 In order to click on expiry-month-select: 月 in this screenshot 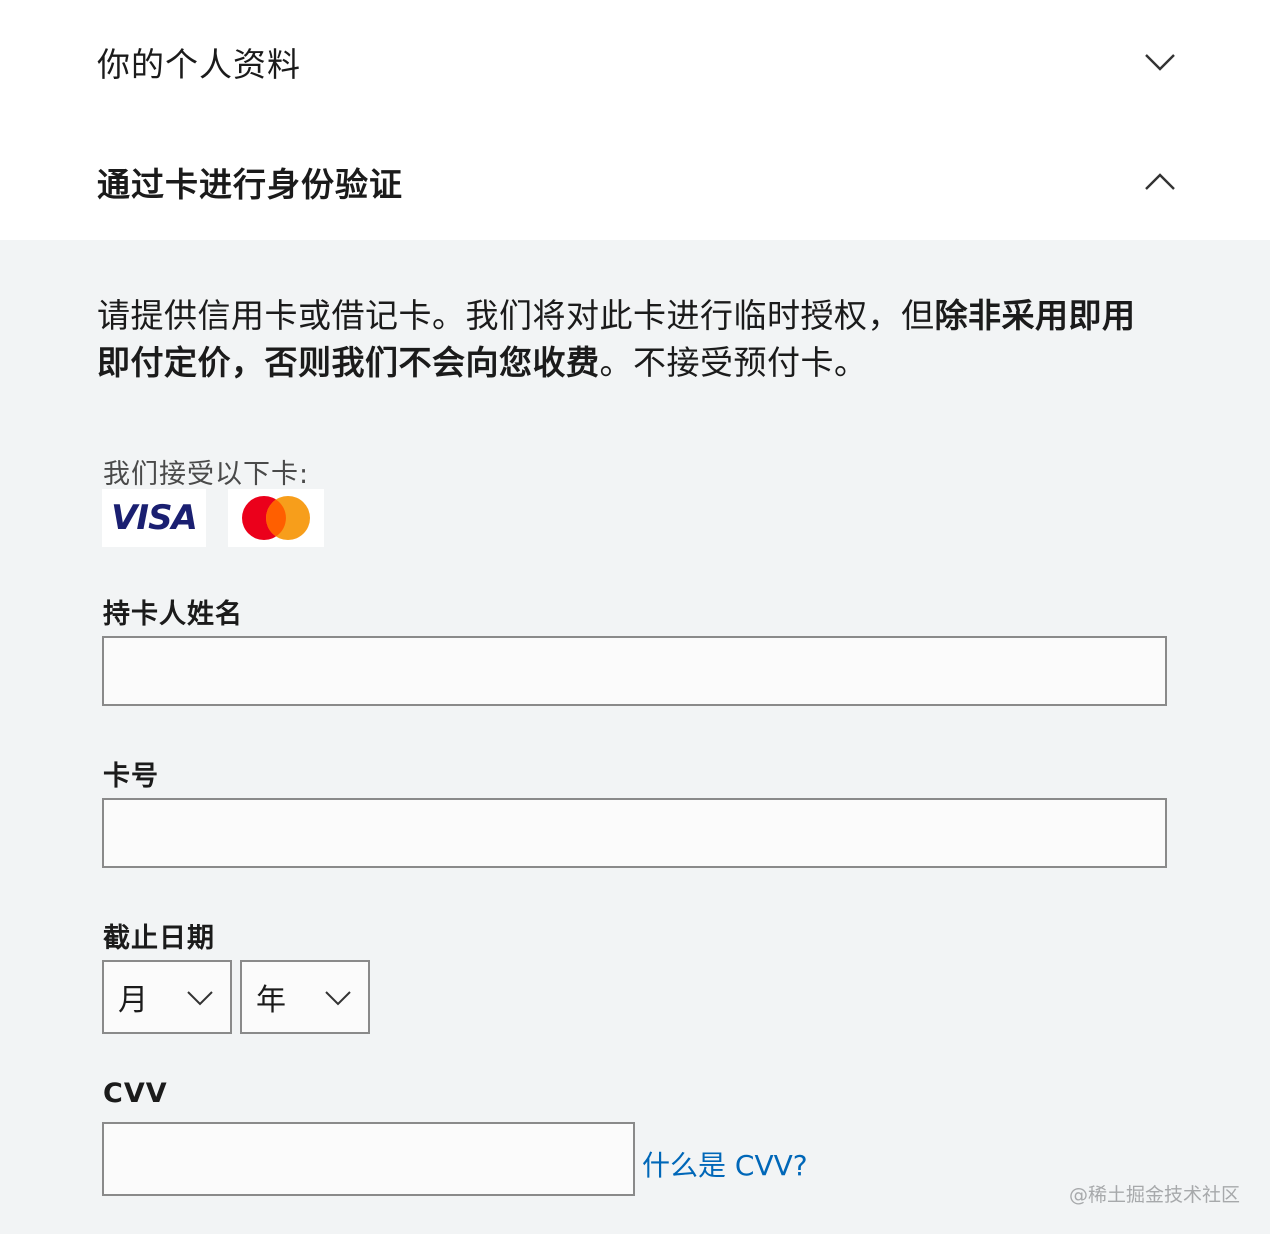, I will do `click(167, 997)`.